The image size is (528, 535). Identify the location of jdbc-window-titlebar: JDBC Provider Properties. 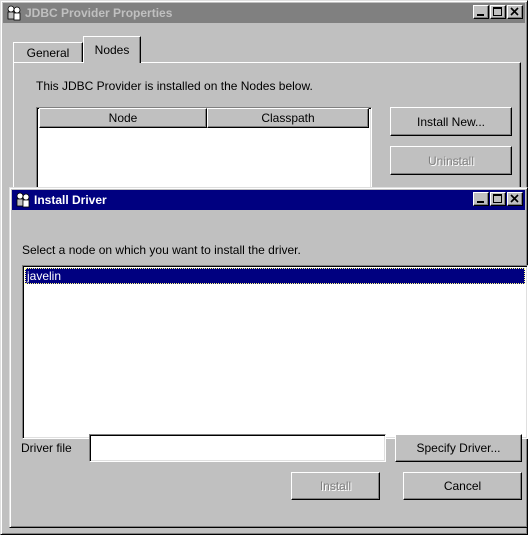
(264, 13).